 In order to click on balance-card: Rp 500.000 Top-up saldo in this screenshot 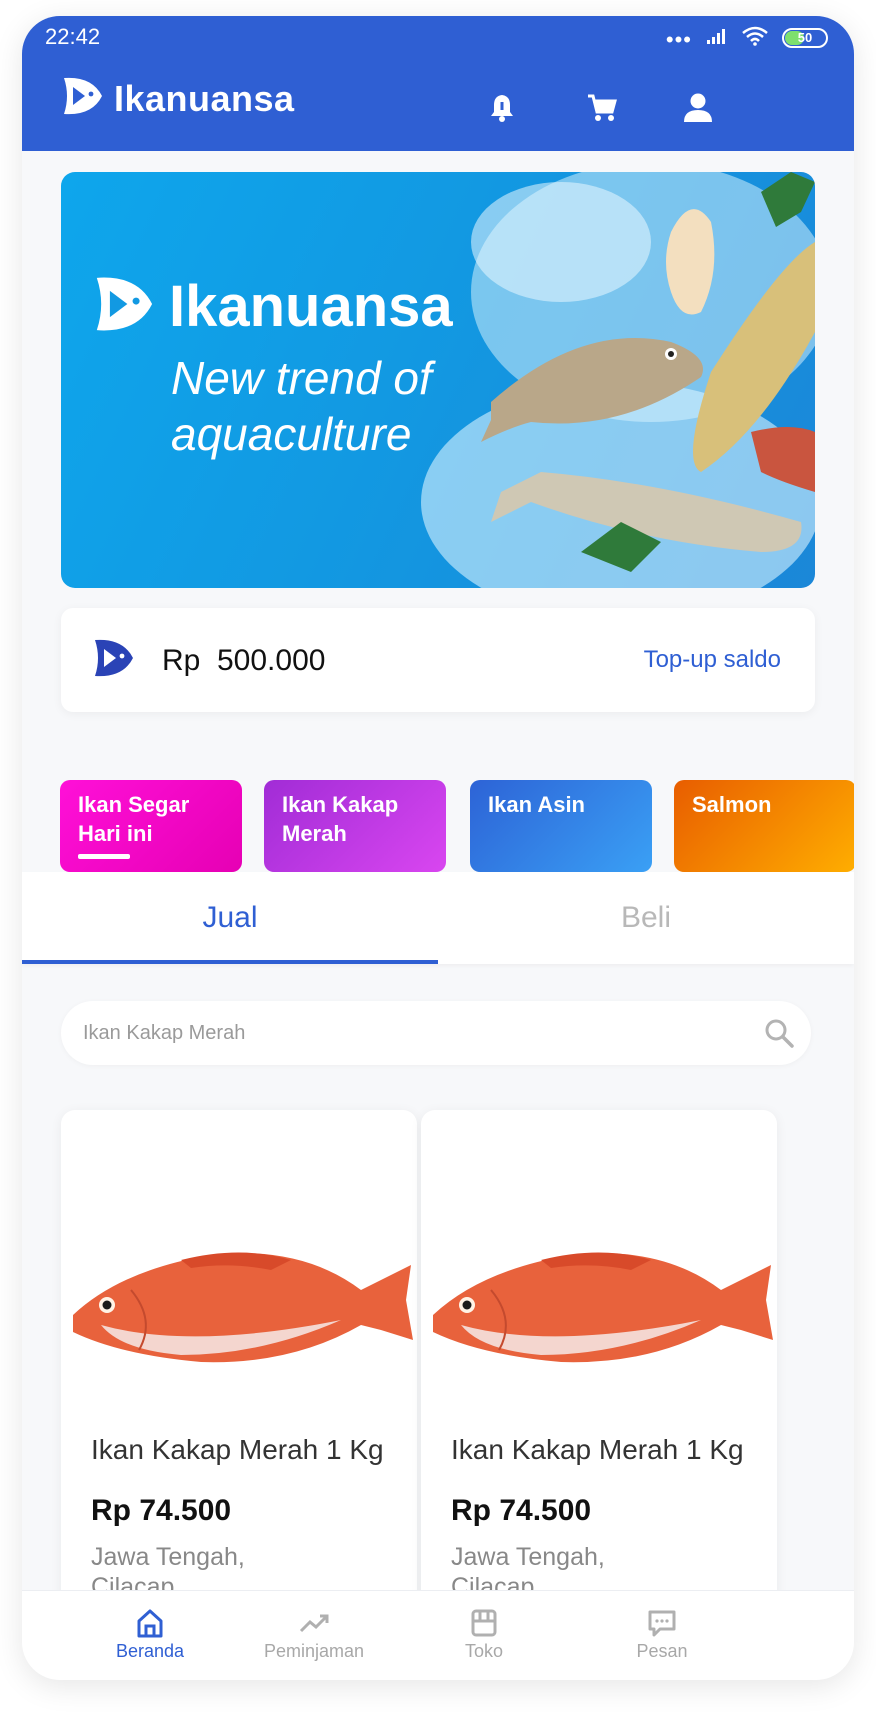, I will do `click(438, 660)`.